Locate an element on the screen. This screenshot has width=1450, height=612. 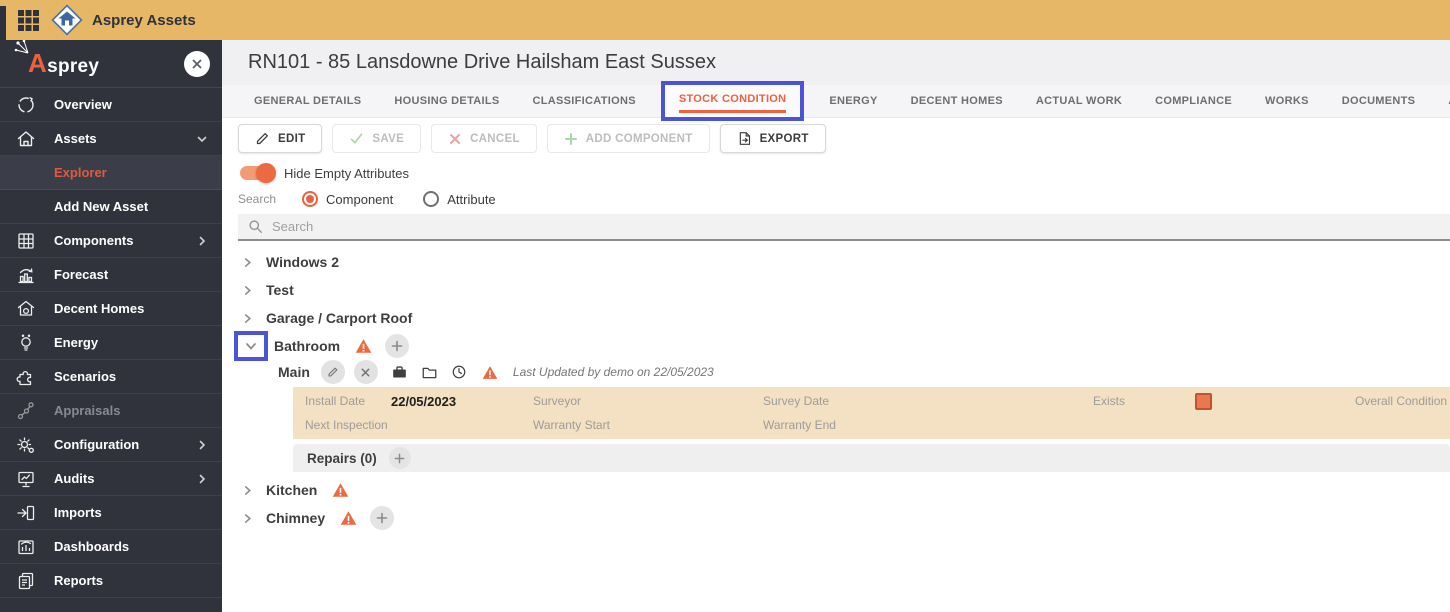
overview-icon is located at coordinates (26, 105).